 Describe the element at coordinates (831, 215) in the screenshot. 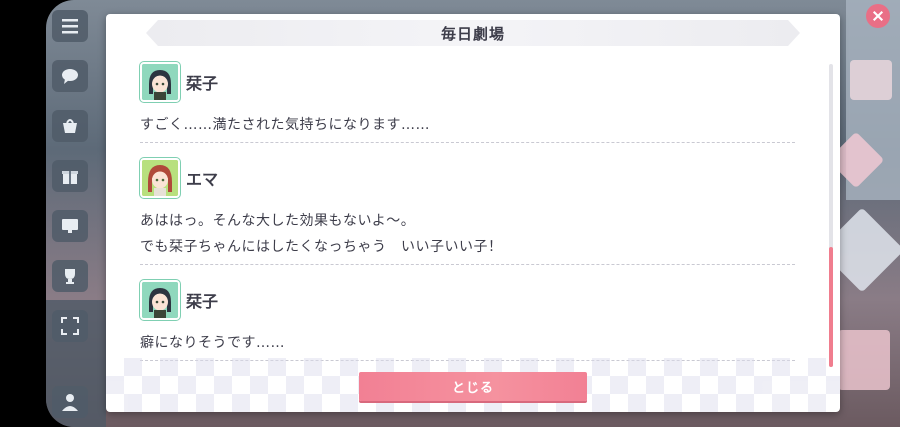

I see `scrollbar` at that location.